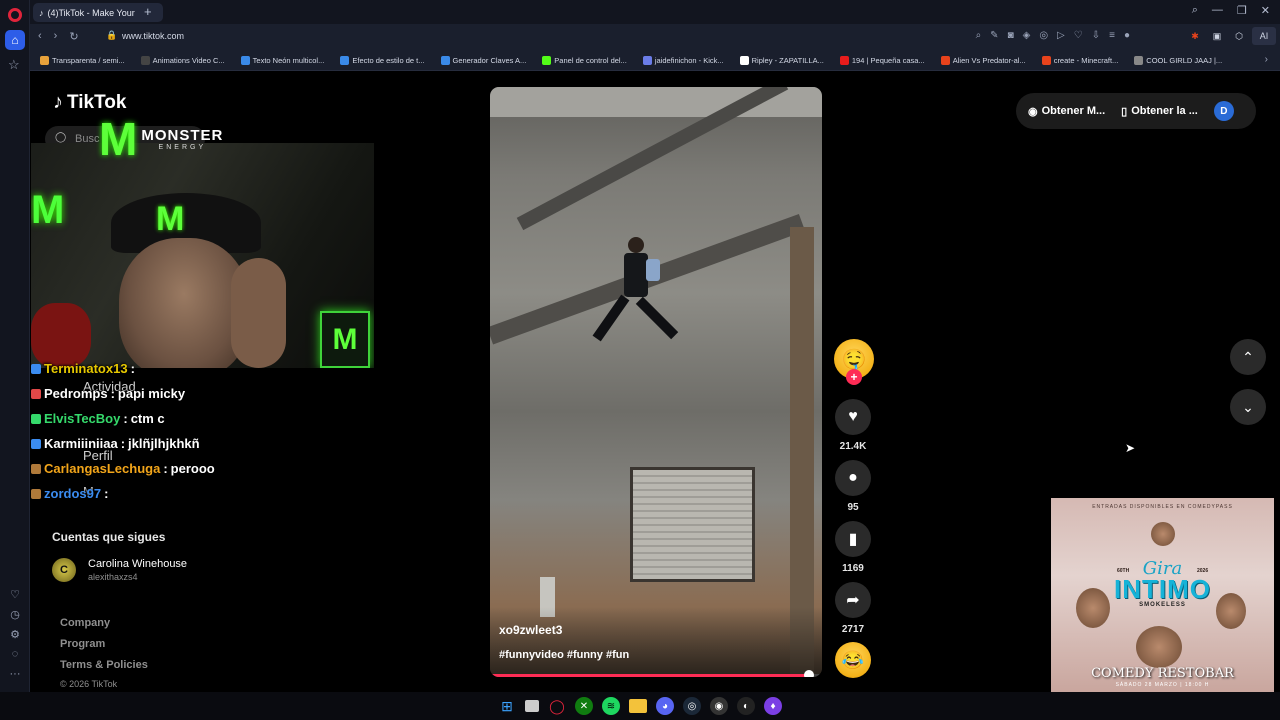 This screenshot has width=1280, height=720. Describe the element at coordinates (638, 706) in the screenshot. I see `file-explorer-icon` at that location.